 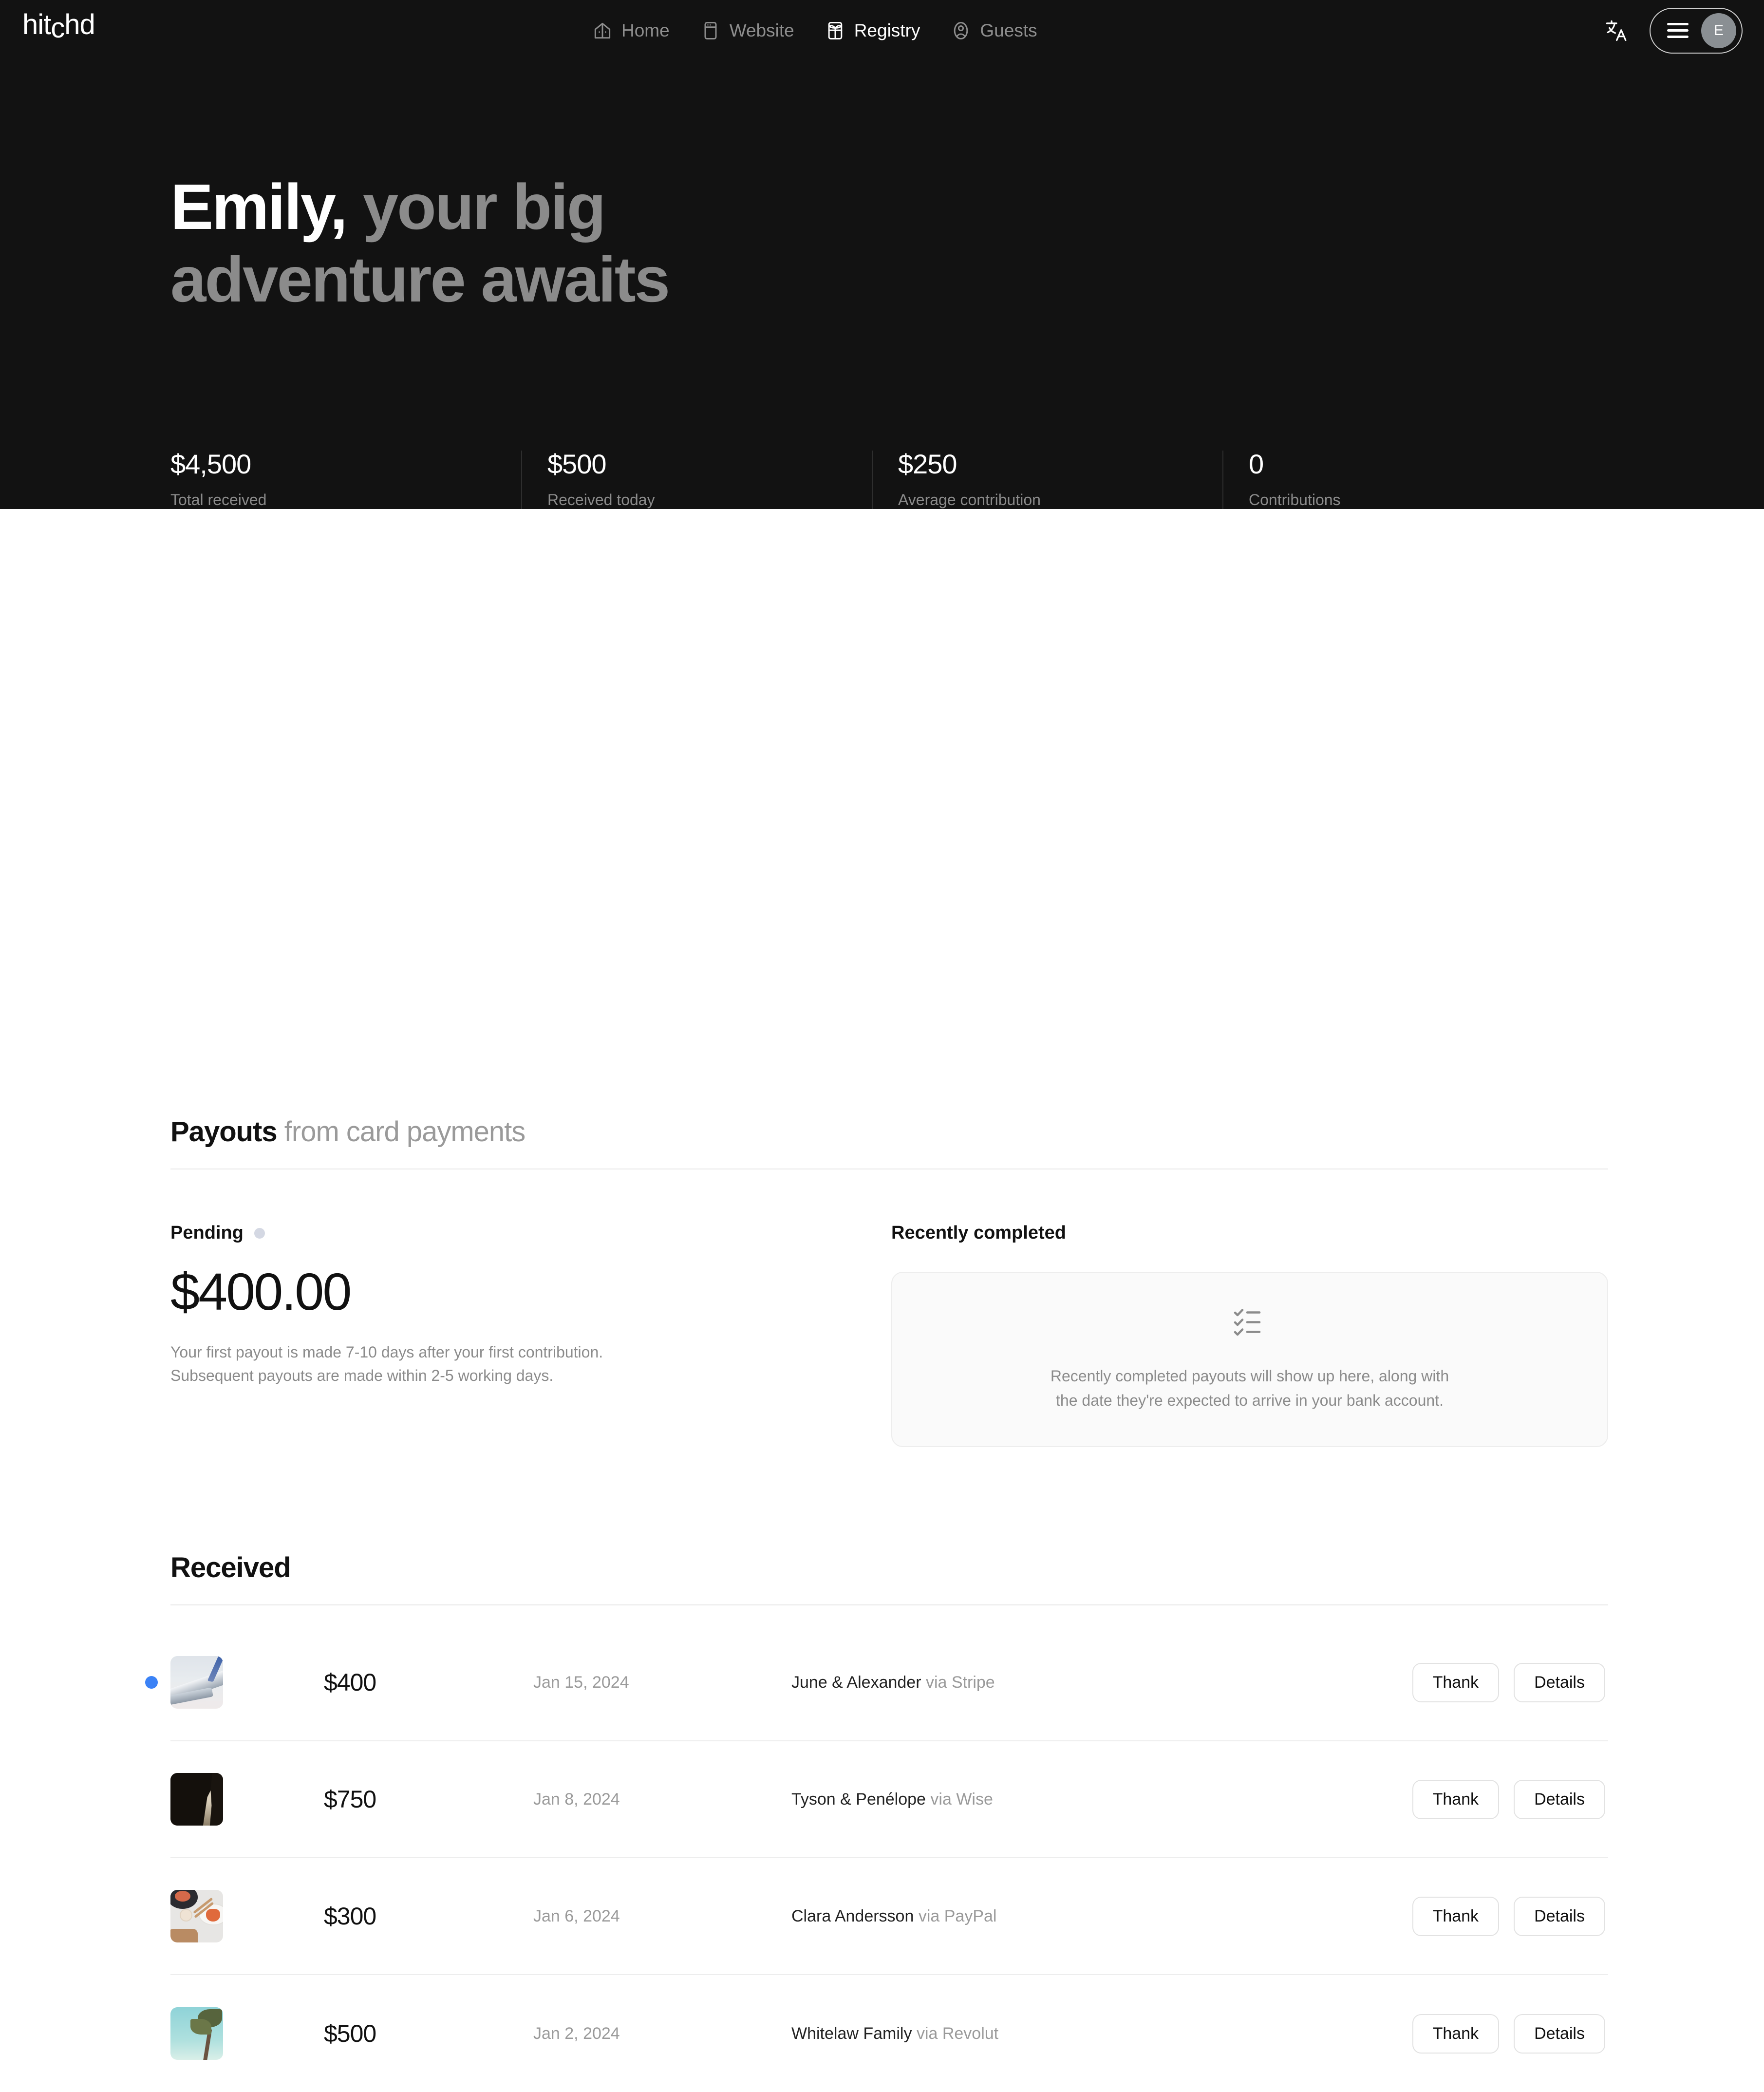 I want to click on gift-icon, so click(x=835, y=30).